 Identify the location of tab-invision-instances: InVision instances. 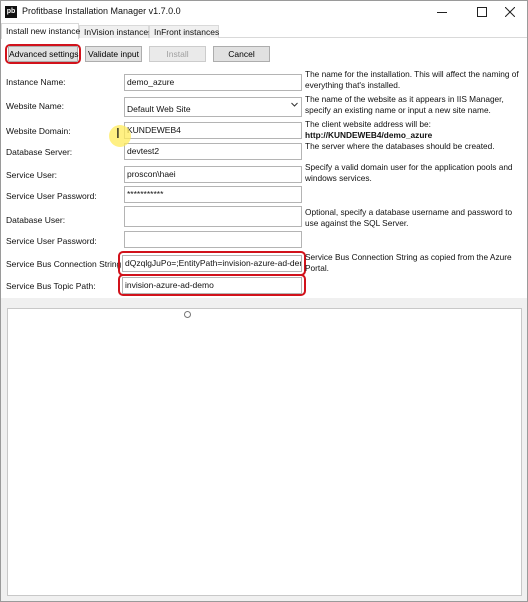
(115, 32).